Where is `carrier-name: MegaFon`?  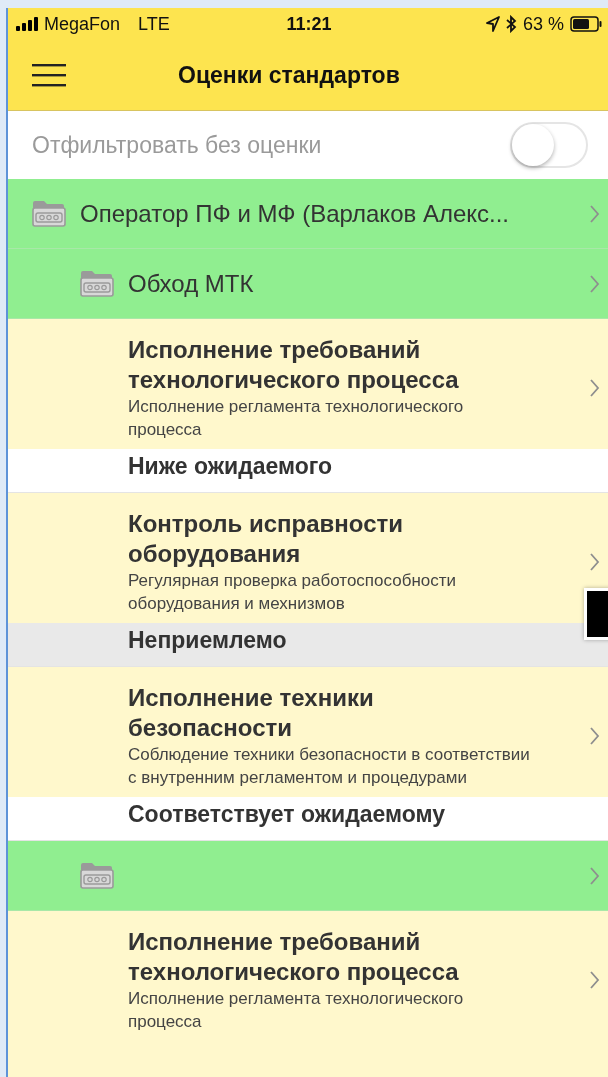 carrier-name: MegaFon is located at coordinates (82, 24).